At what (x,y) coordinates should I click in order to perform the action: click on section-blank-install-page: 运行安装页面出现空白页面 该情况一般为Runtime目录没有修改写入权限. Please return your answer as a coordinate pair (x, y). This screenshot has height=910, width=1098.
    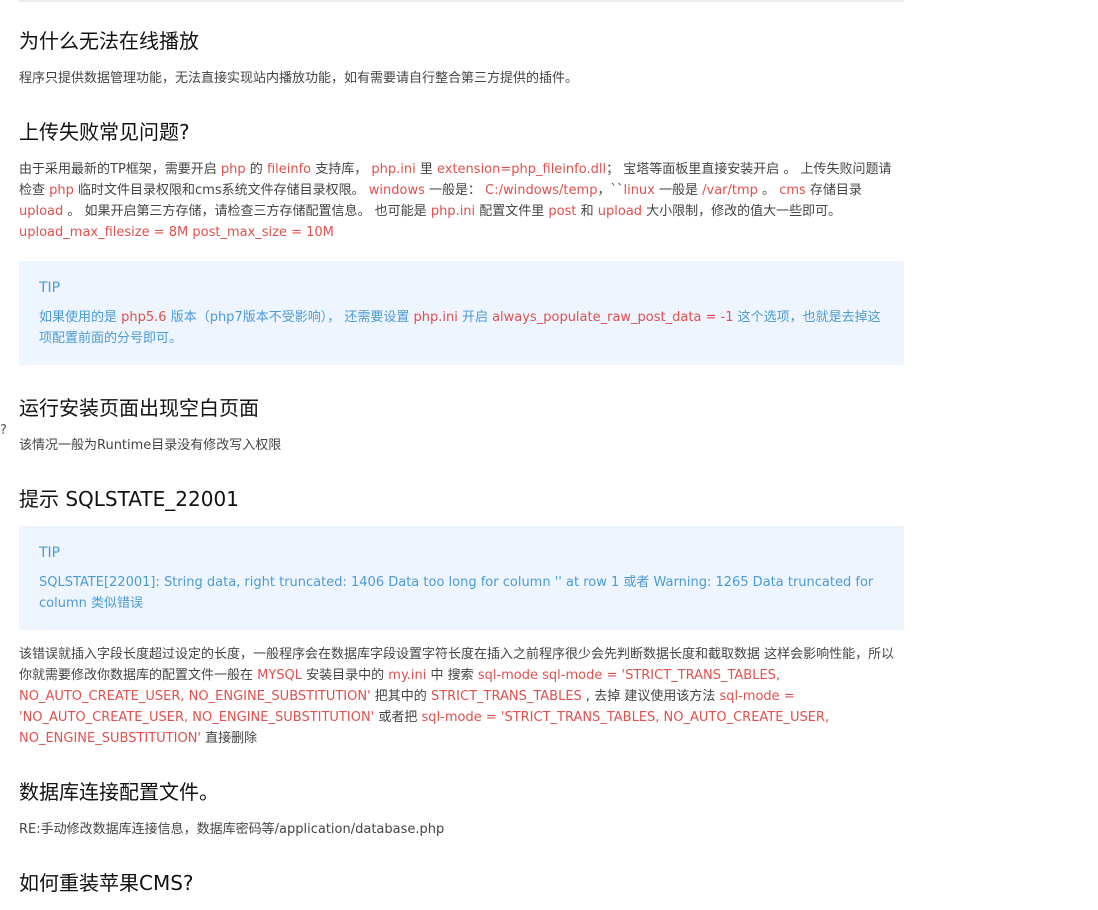
    Looking at the image, I should click on (461, 424).